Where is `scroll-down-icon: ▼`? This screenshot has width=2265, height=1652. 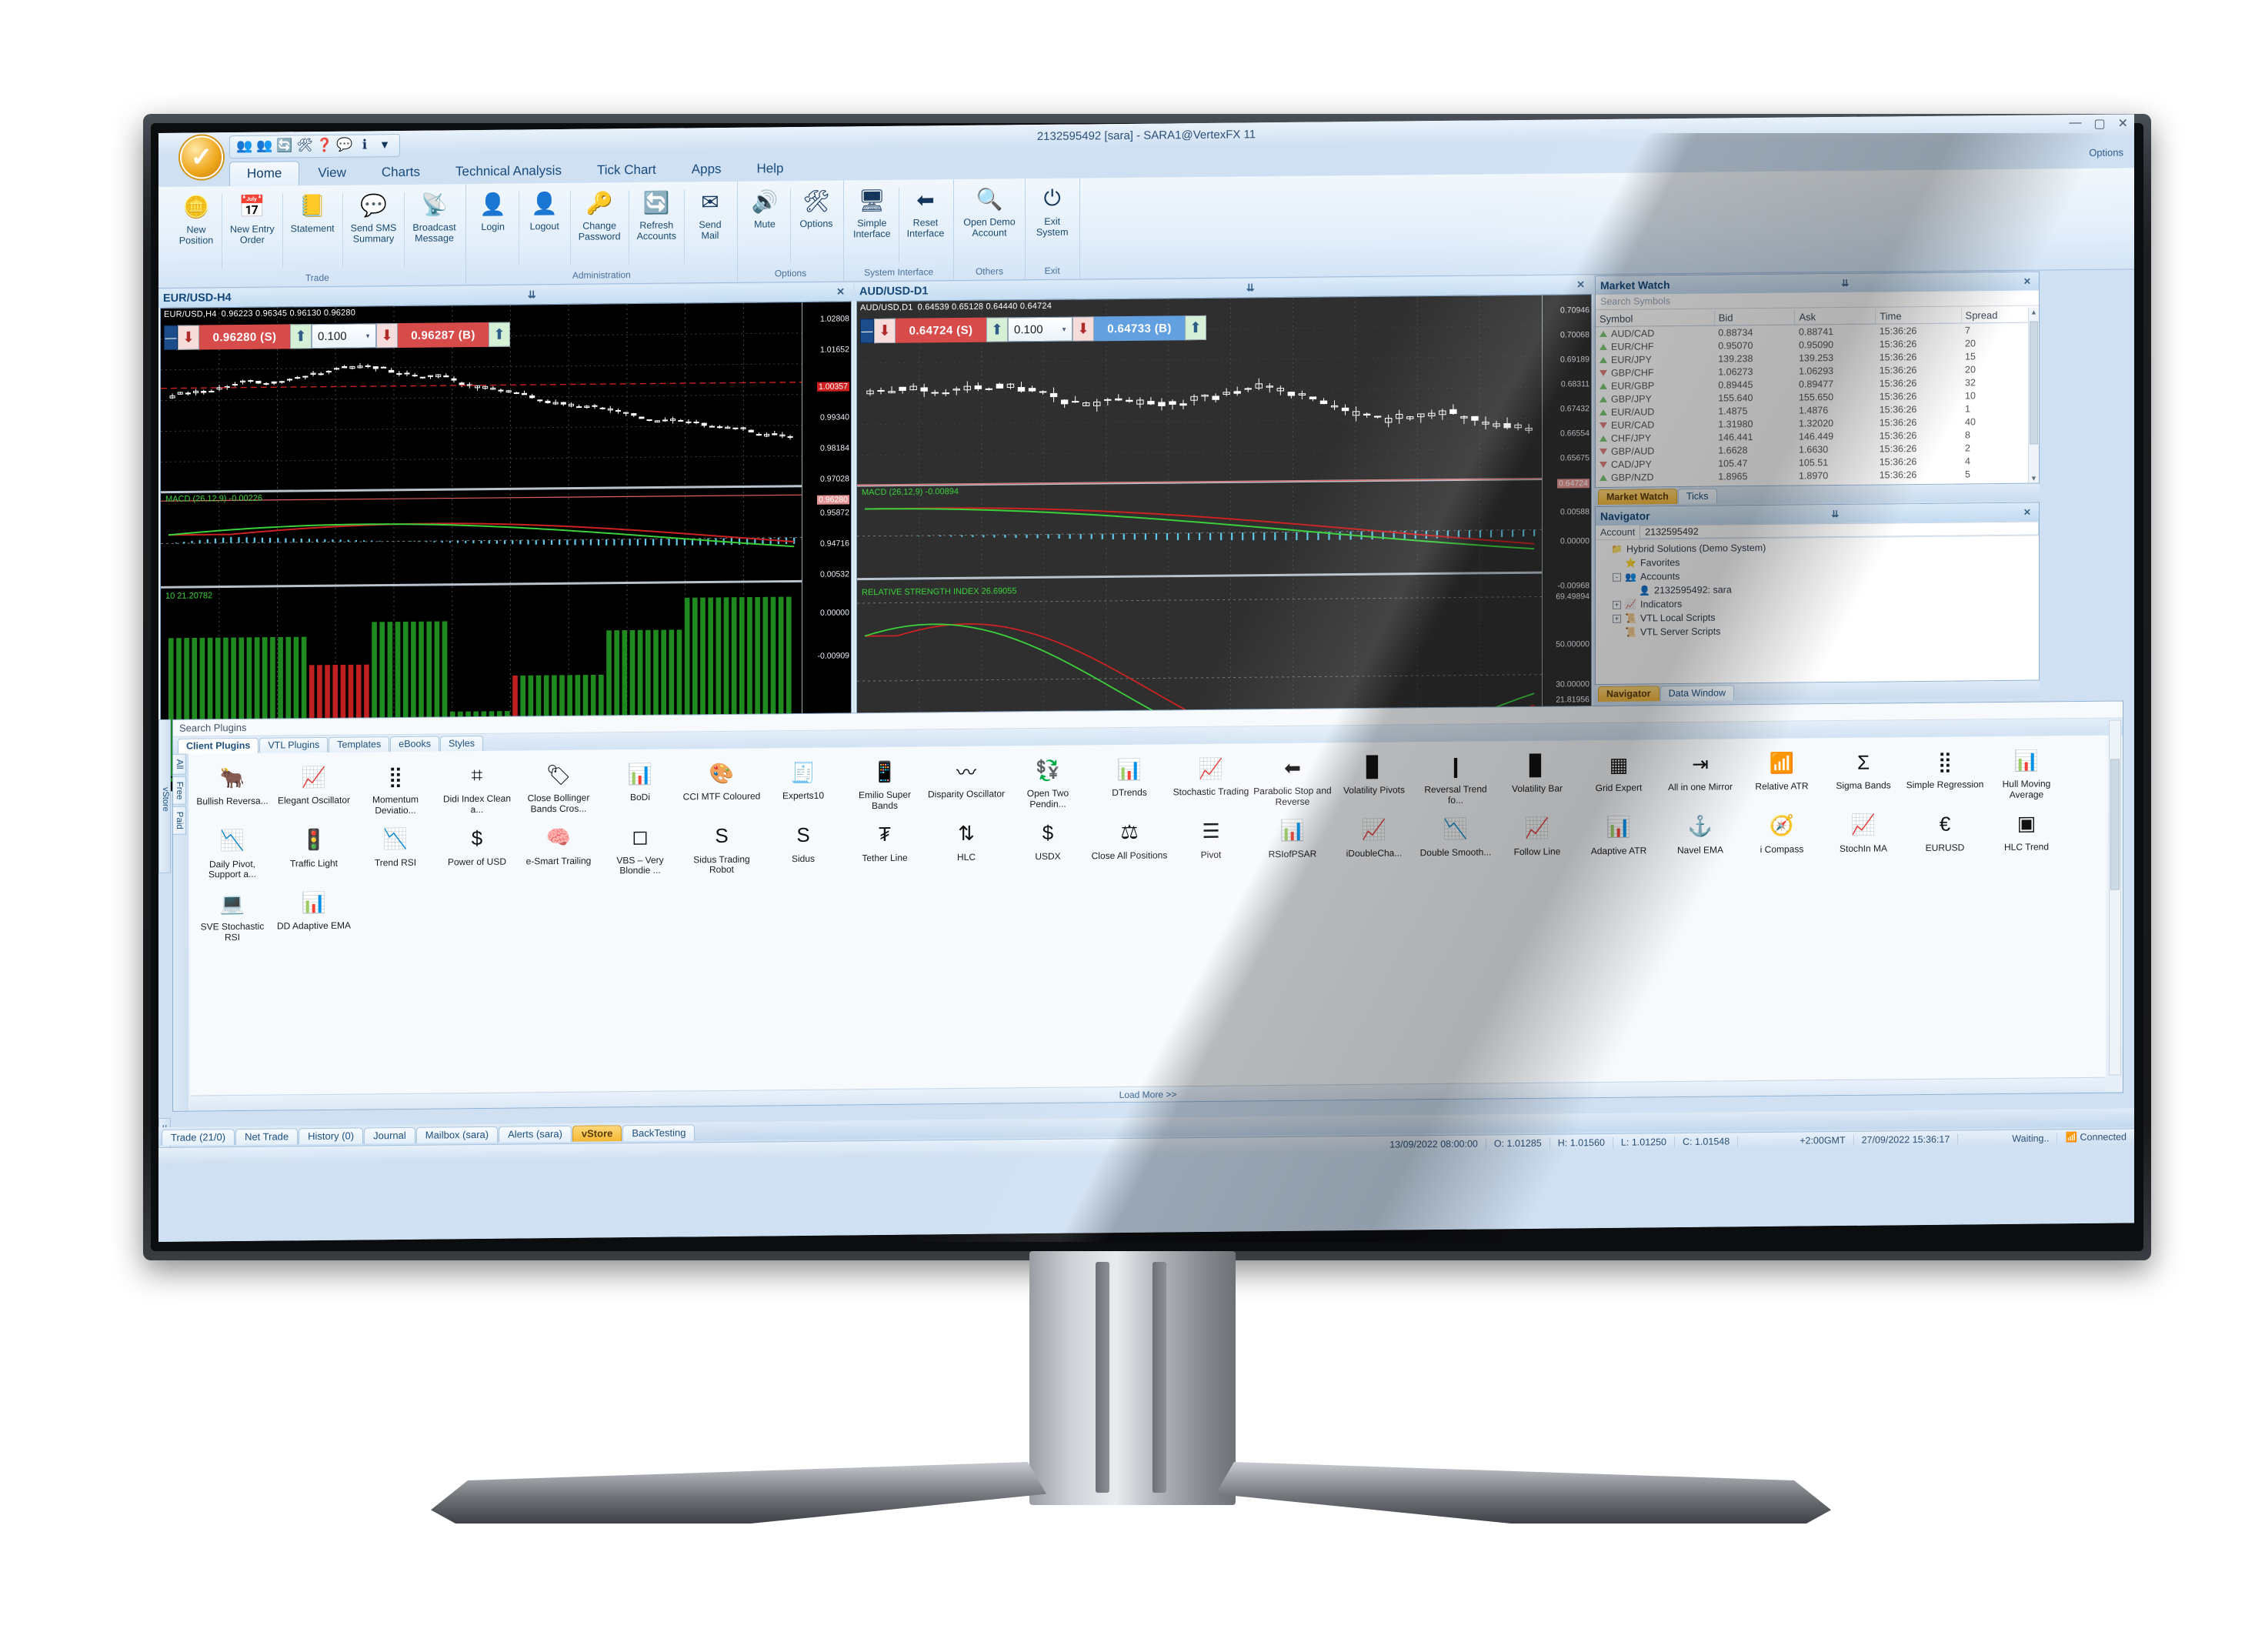
scroll-down-icon: ▼ is located at coordinates (2034, 478).